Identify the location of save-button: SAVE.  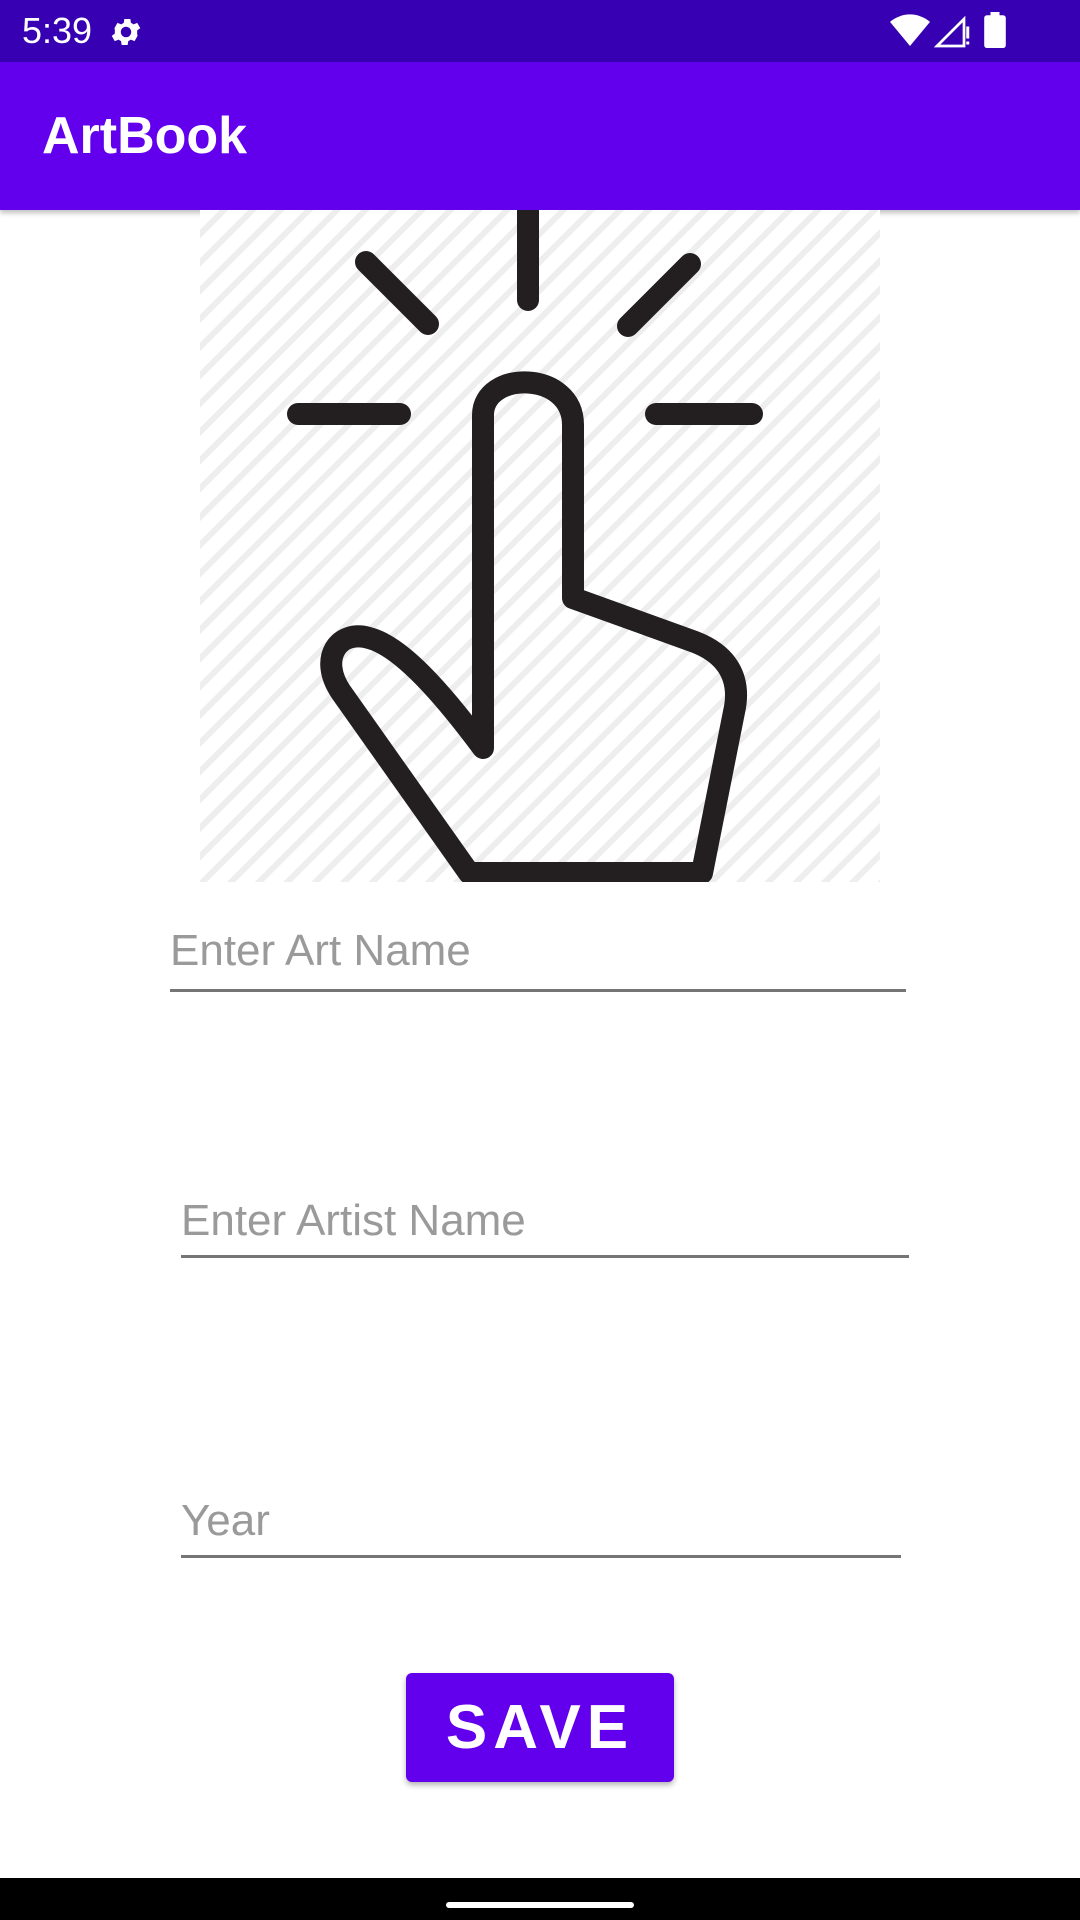
(540, 1727).